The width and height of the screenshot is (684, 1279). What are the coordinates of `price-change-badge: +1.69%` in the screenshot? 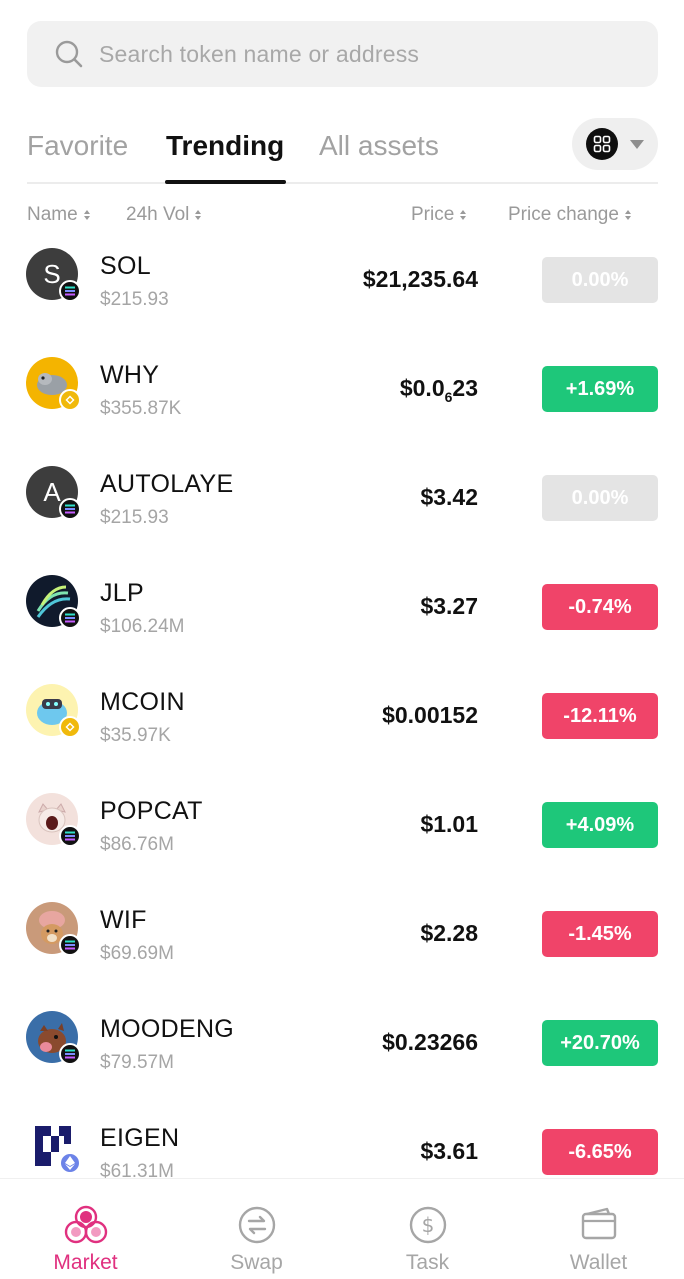 It's located at (600, 389).